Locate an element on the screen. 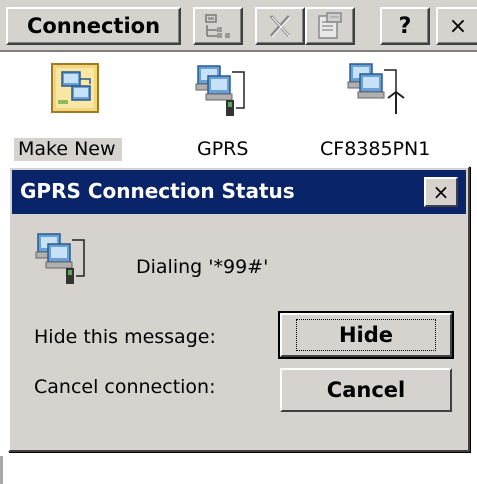 This screenshot has height=484, width=477. wireless-connection-icon is located at coordinates (375, 91).